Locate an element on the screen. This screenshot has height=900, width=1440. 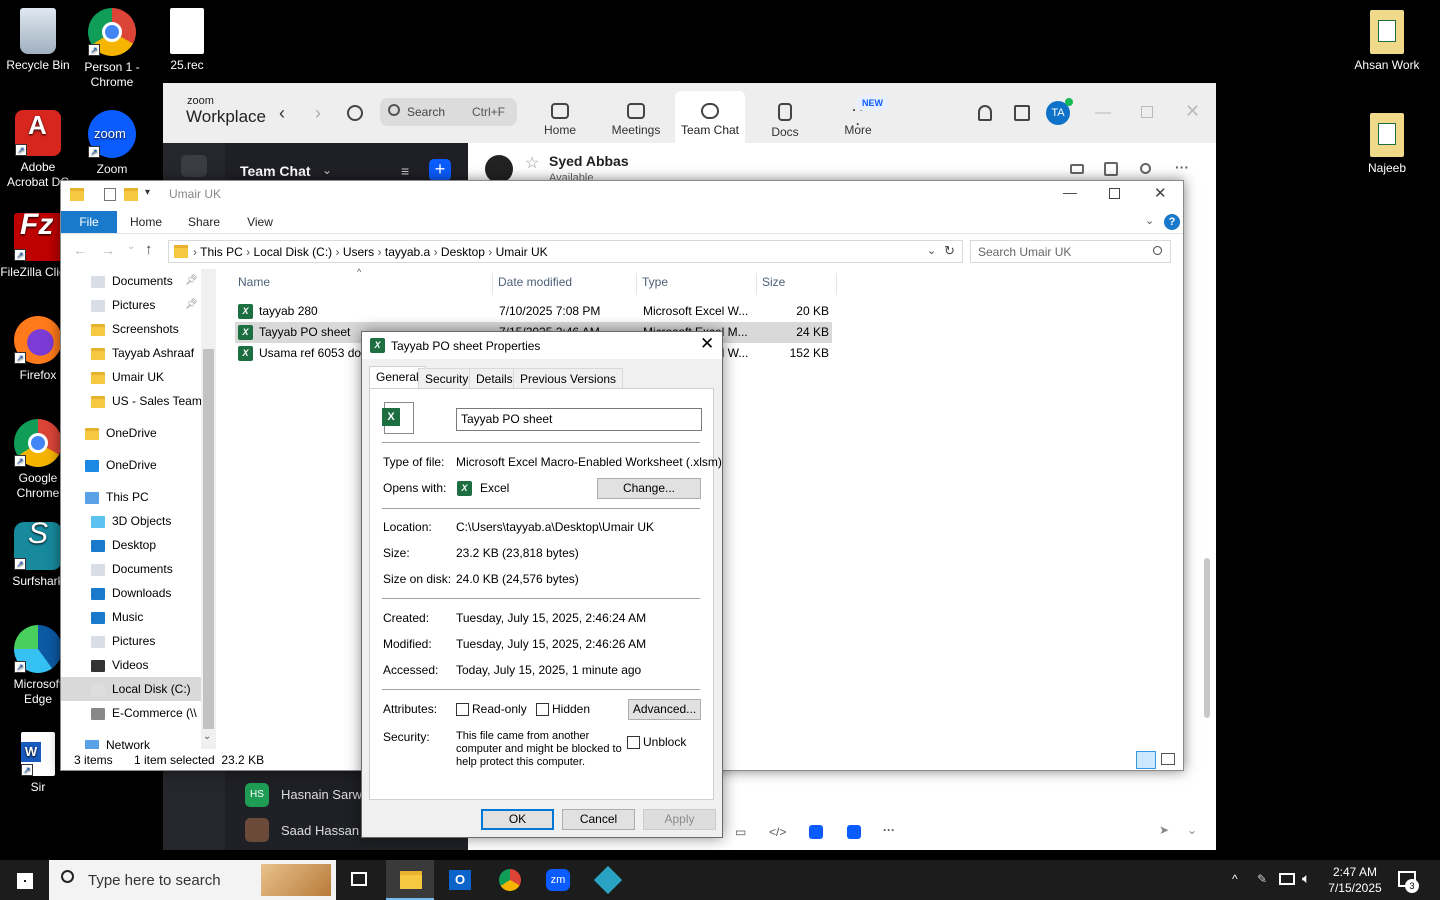
nav-item: This PC is located at coordinates (105, 497).